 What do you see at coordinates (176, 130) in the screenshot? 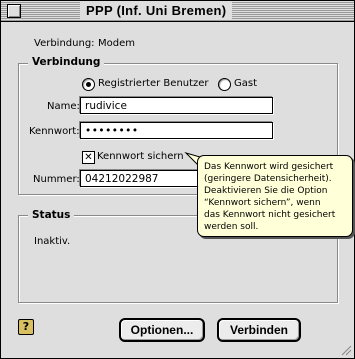
I see `password-field: ••••••••` at bounding box center [176, 130].